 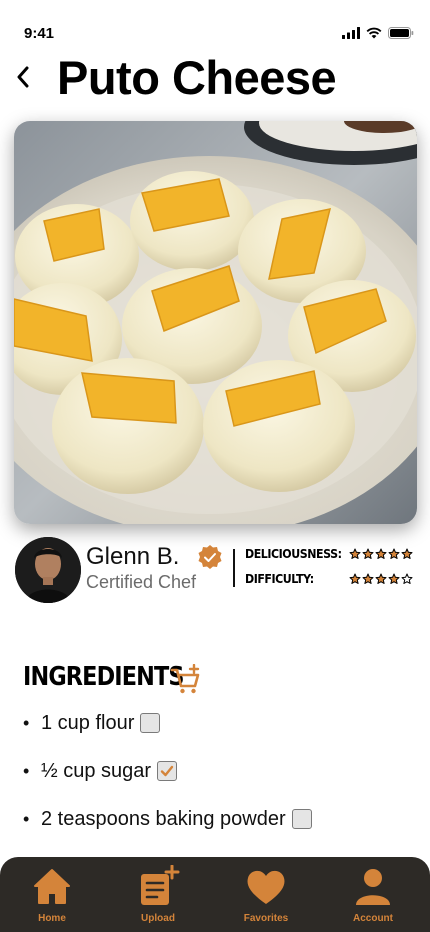 I want to click on ingredient-text: 2 teaspoons baking powder, so click(x=163, y=818).